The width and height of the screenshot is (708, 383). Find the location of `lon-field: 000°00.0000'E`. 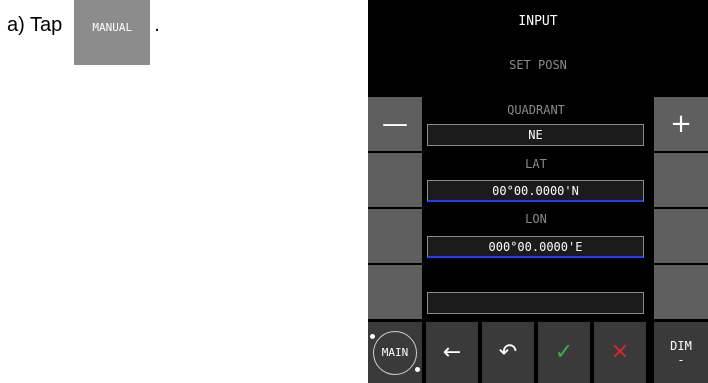

lon-field: 000°00.0000'E is located at coordinates (535, 247).